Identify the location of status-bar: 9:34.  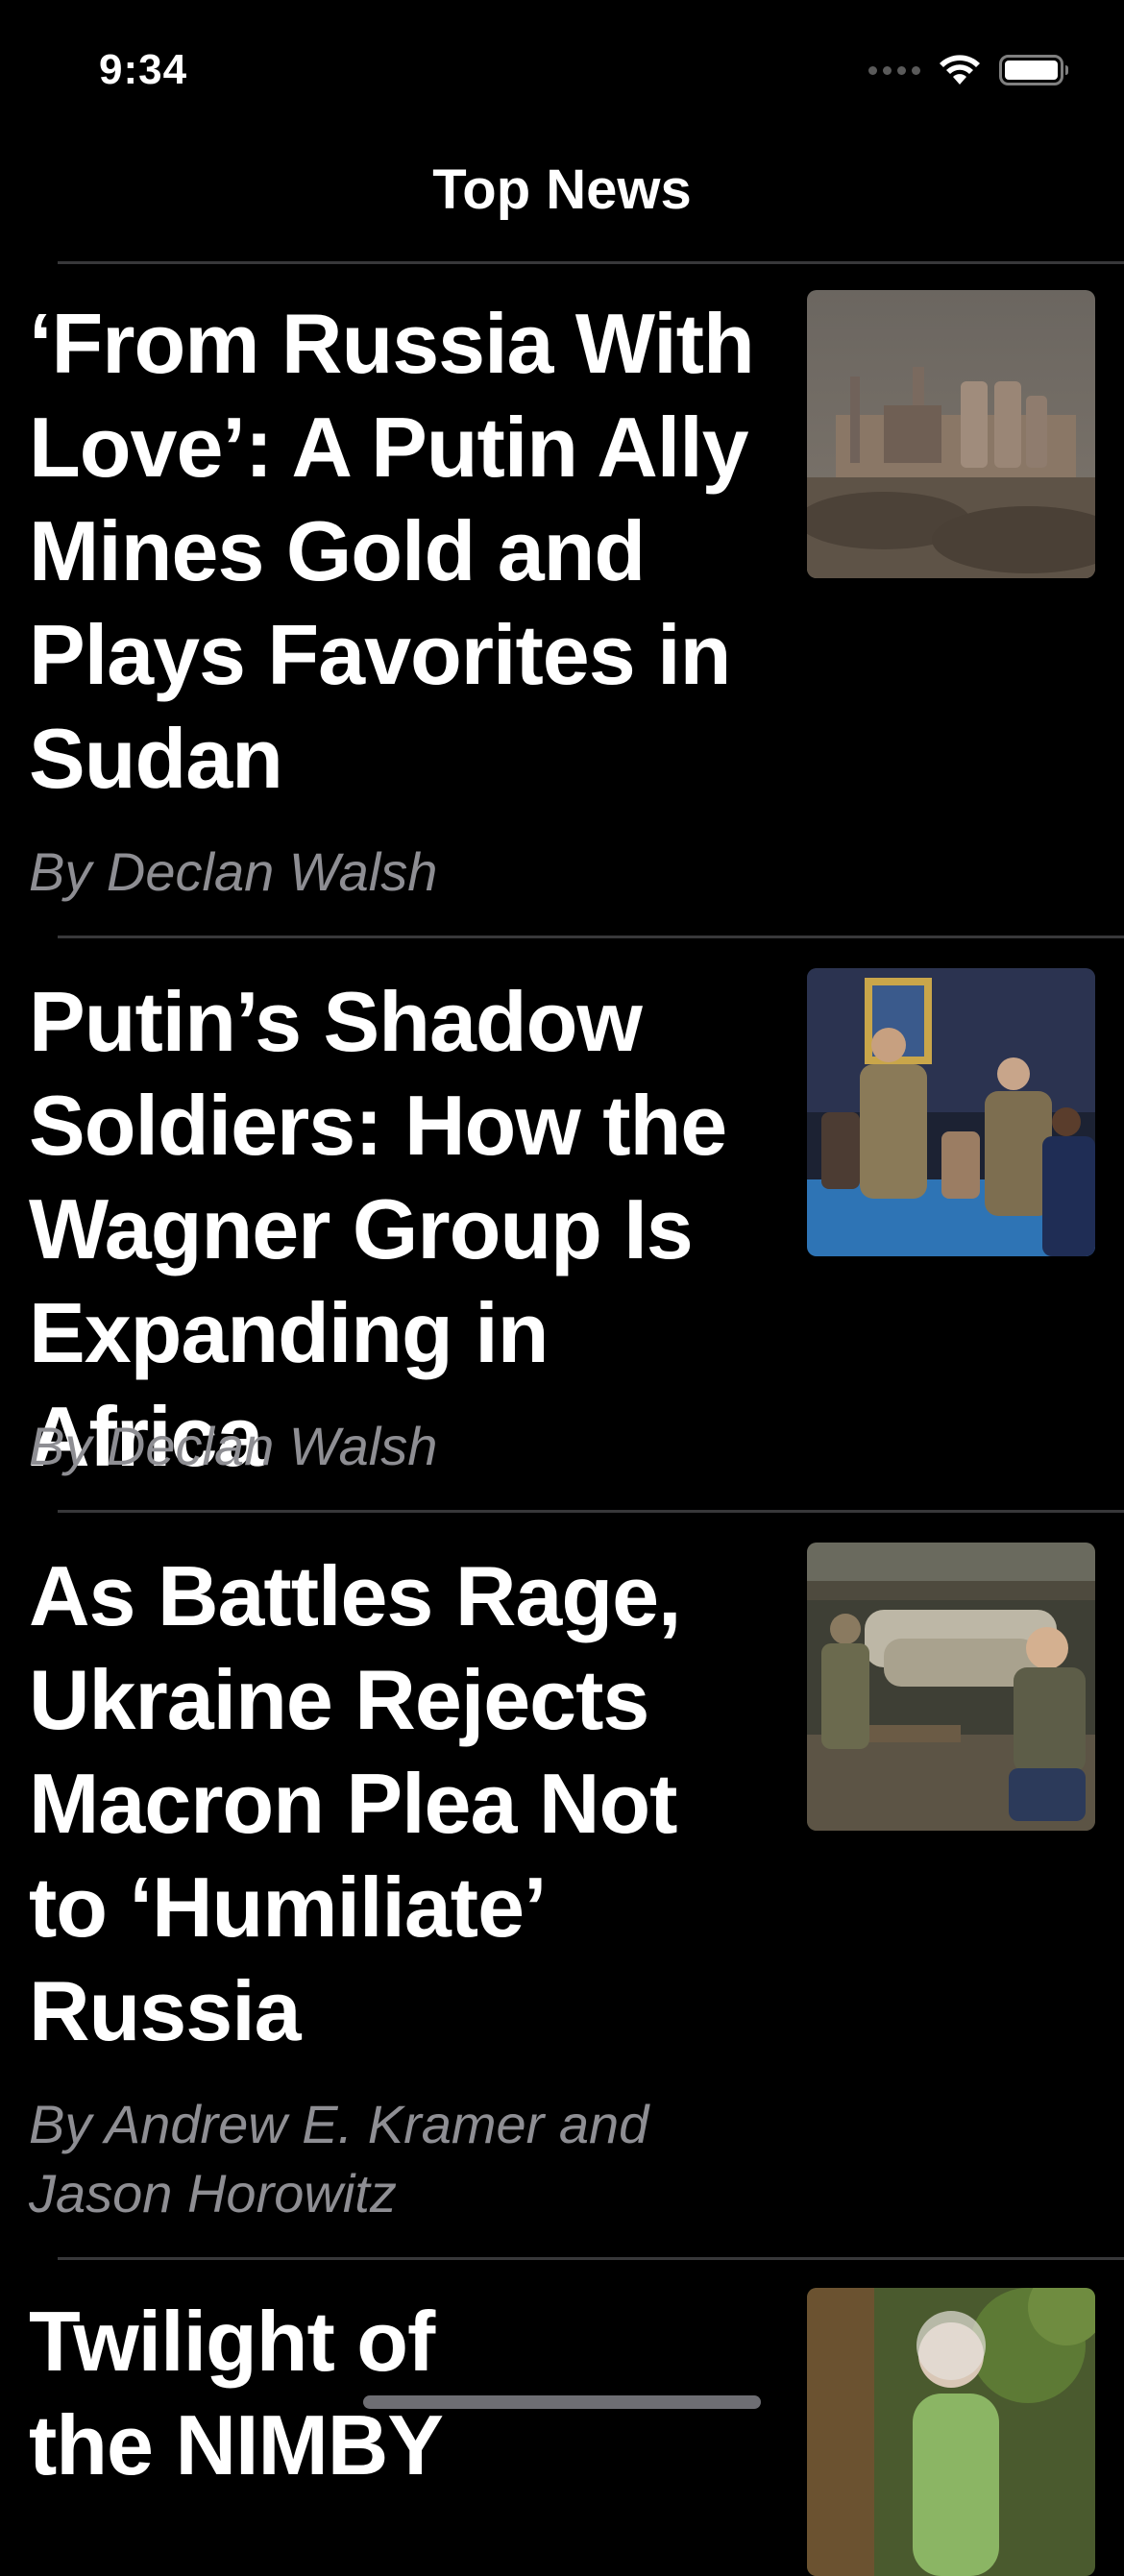
(562, 67).